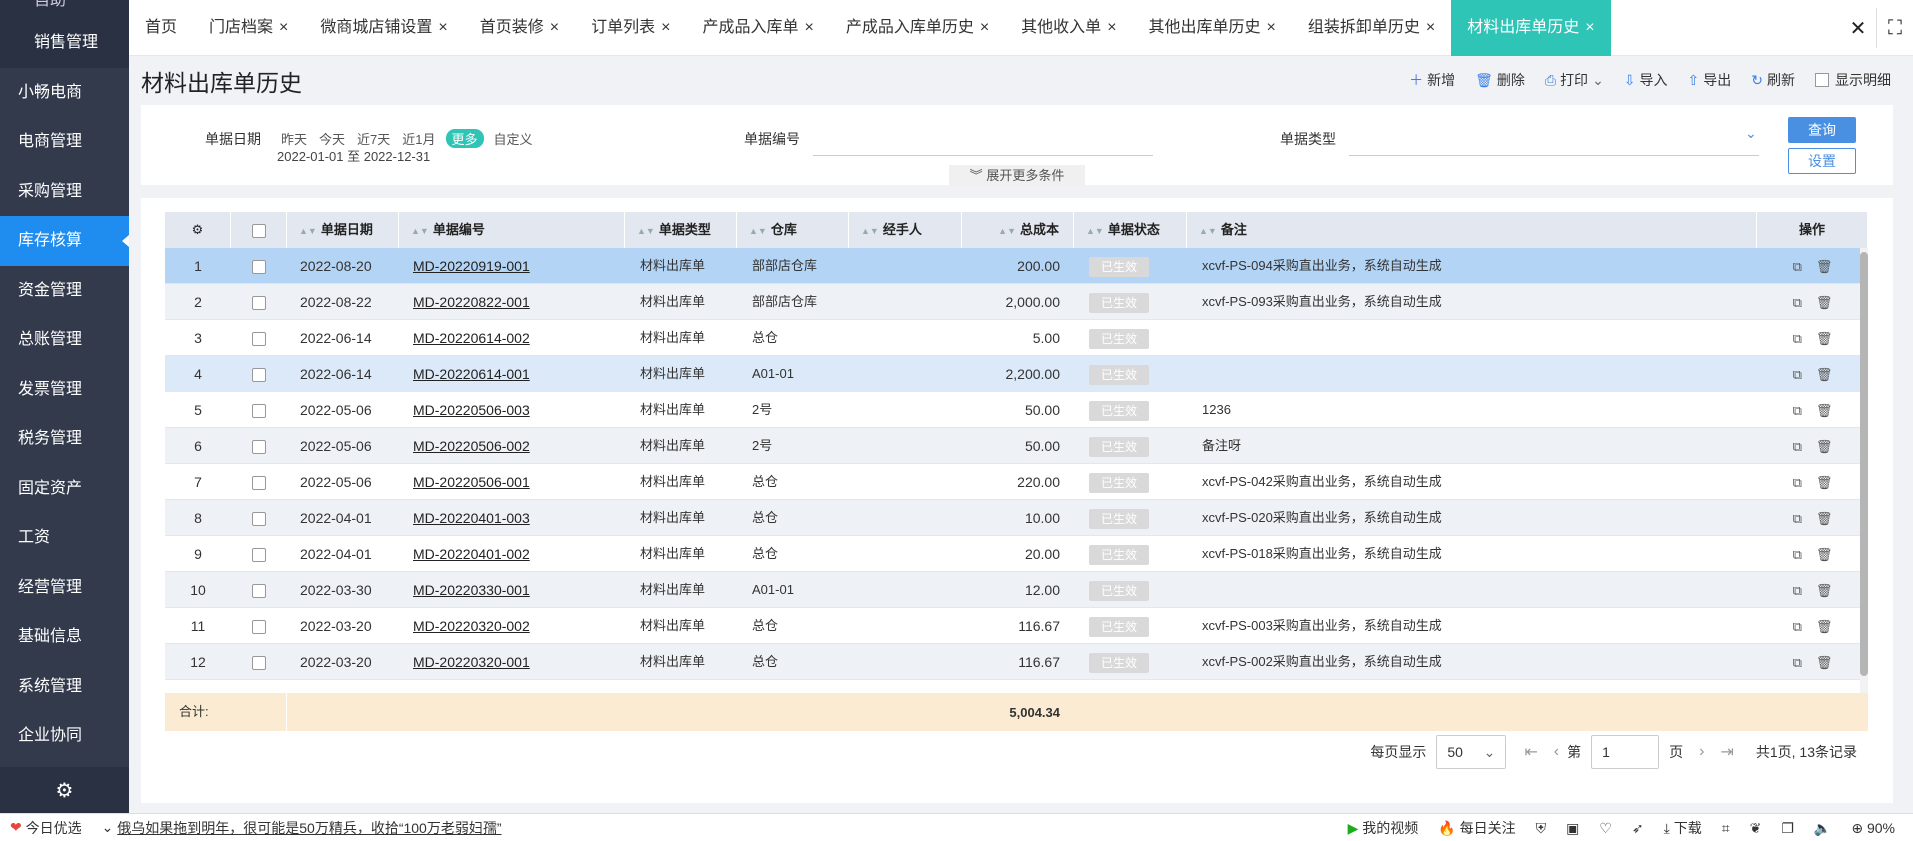 Image resolution: width=1913 pixels, height=841 pixels. Describe the element at coordinates (343, 230) in the screenshot. I see `header-date: ▲▼ 单据日期` at that location.